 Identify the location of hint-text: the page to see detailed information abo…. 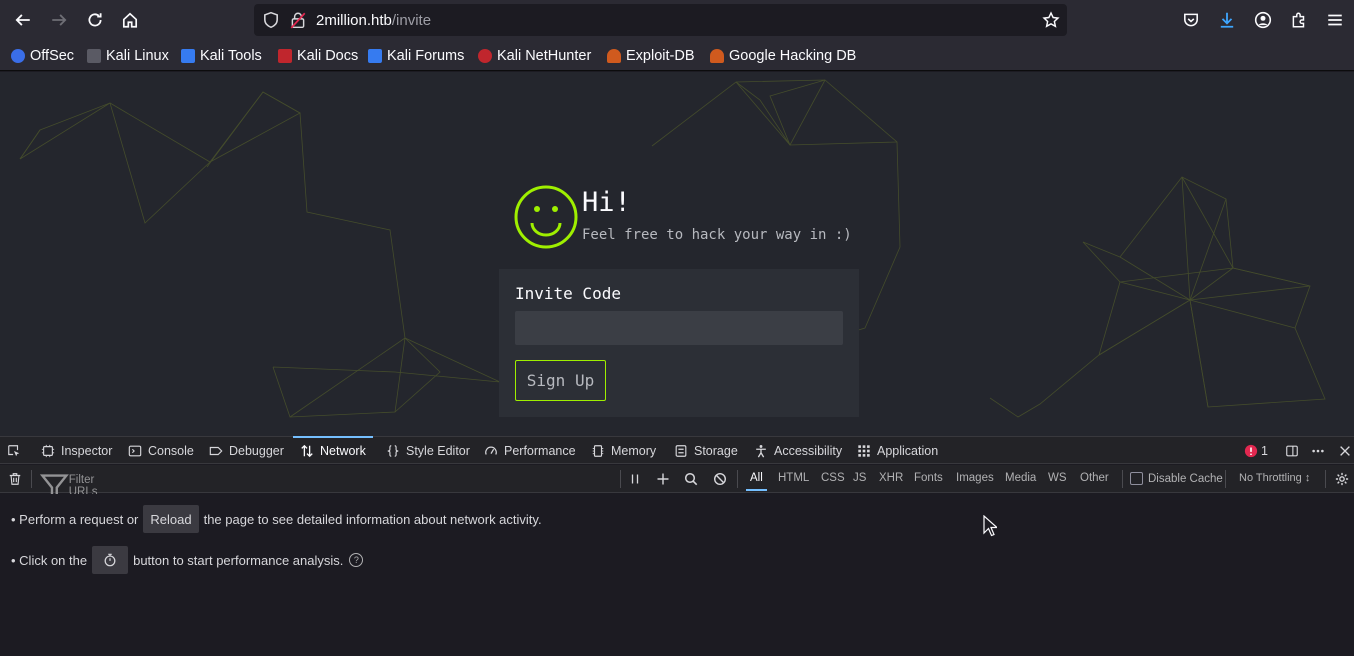
(372, 519).